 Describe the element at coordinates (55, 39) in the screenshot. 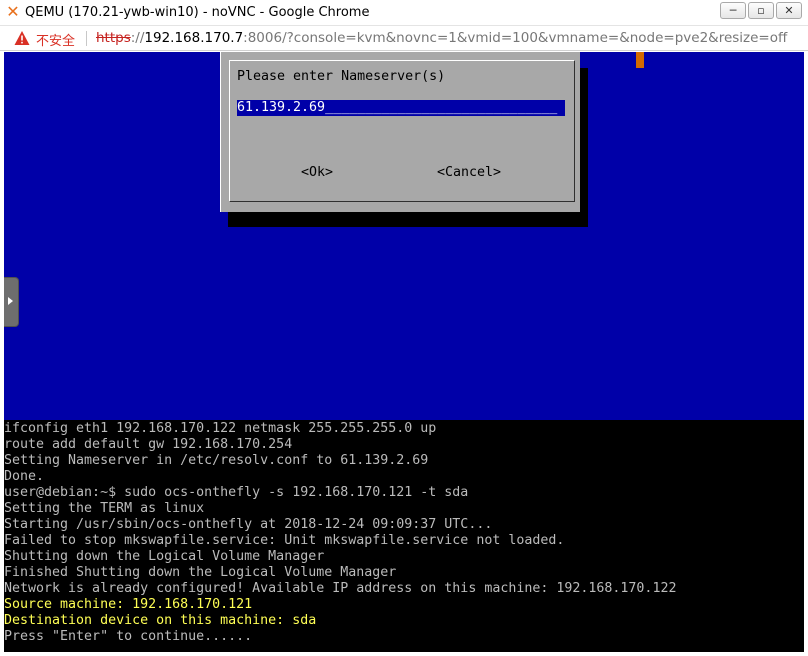

I see `security-status-label: 不安全` at that location.